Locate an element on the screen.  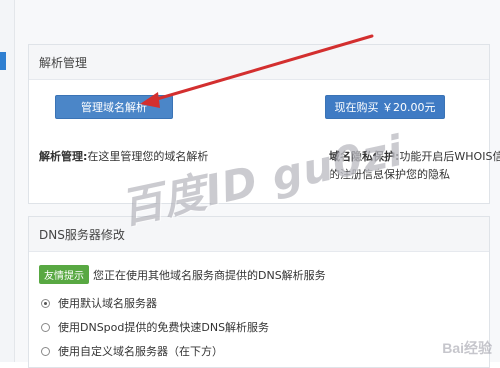
radio-dnspod: 使用DNSpod提供的免费快速DNS解析服务 is located at coordinates (155, 327).